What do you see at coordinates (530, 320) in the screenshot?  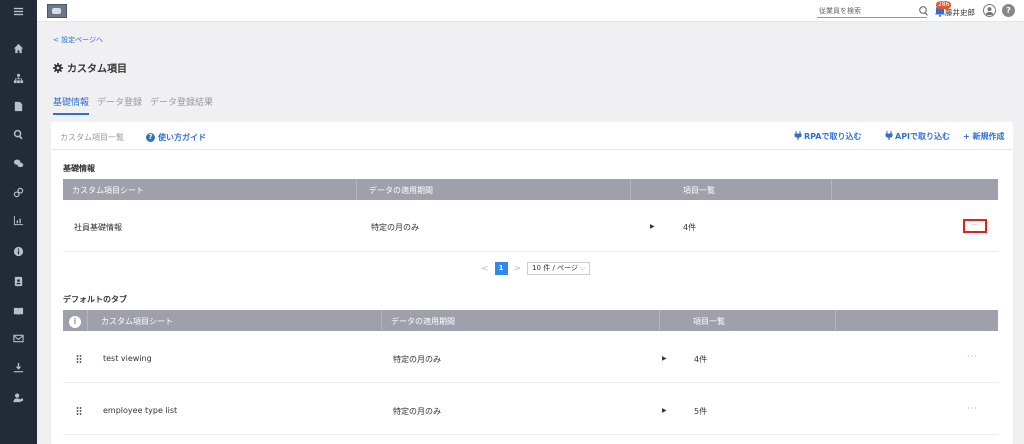 I see `default-table-header: i カスタム項目シート データの適用期間 項目一覧` at bounding box center [530, 320].